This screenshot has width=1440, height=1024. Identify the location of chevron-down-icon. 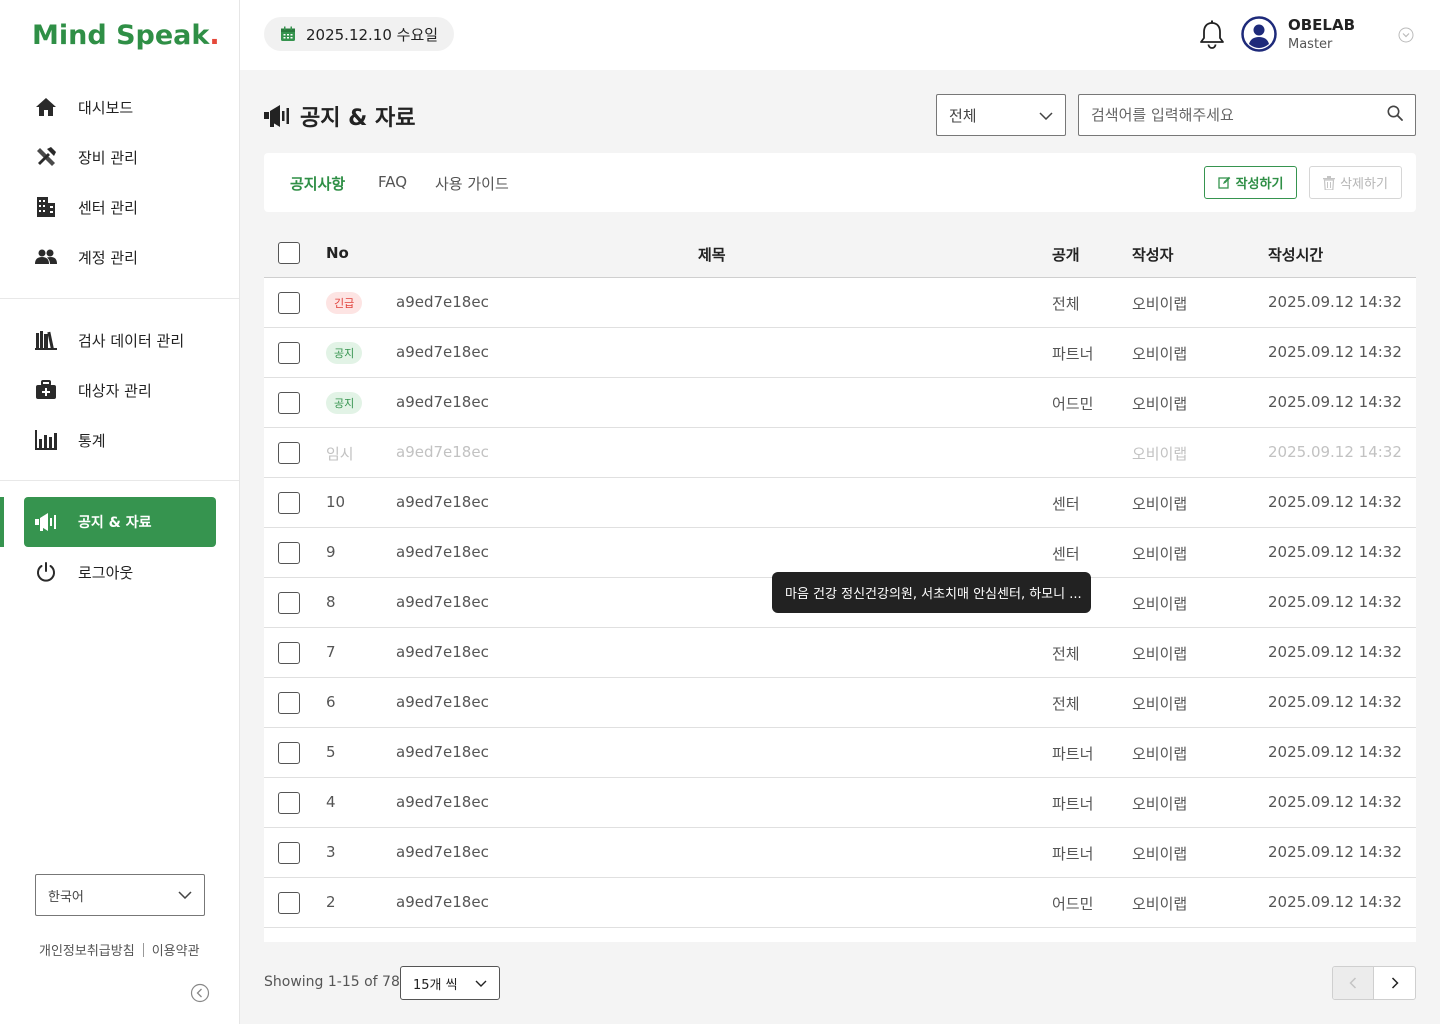
(185, 895).